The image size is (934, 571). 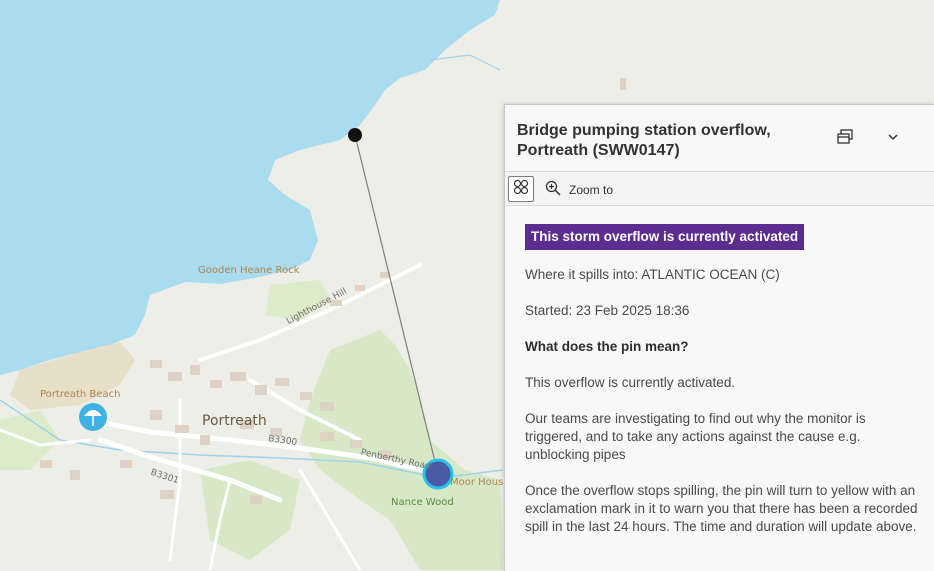 I want to click on grid-select-icon, so click(x=521, y=189).